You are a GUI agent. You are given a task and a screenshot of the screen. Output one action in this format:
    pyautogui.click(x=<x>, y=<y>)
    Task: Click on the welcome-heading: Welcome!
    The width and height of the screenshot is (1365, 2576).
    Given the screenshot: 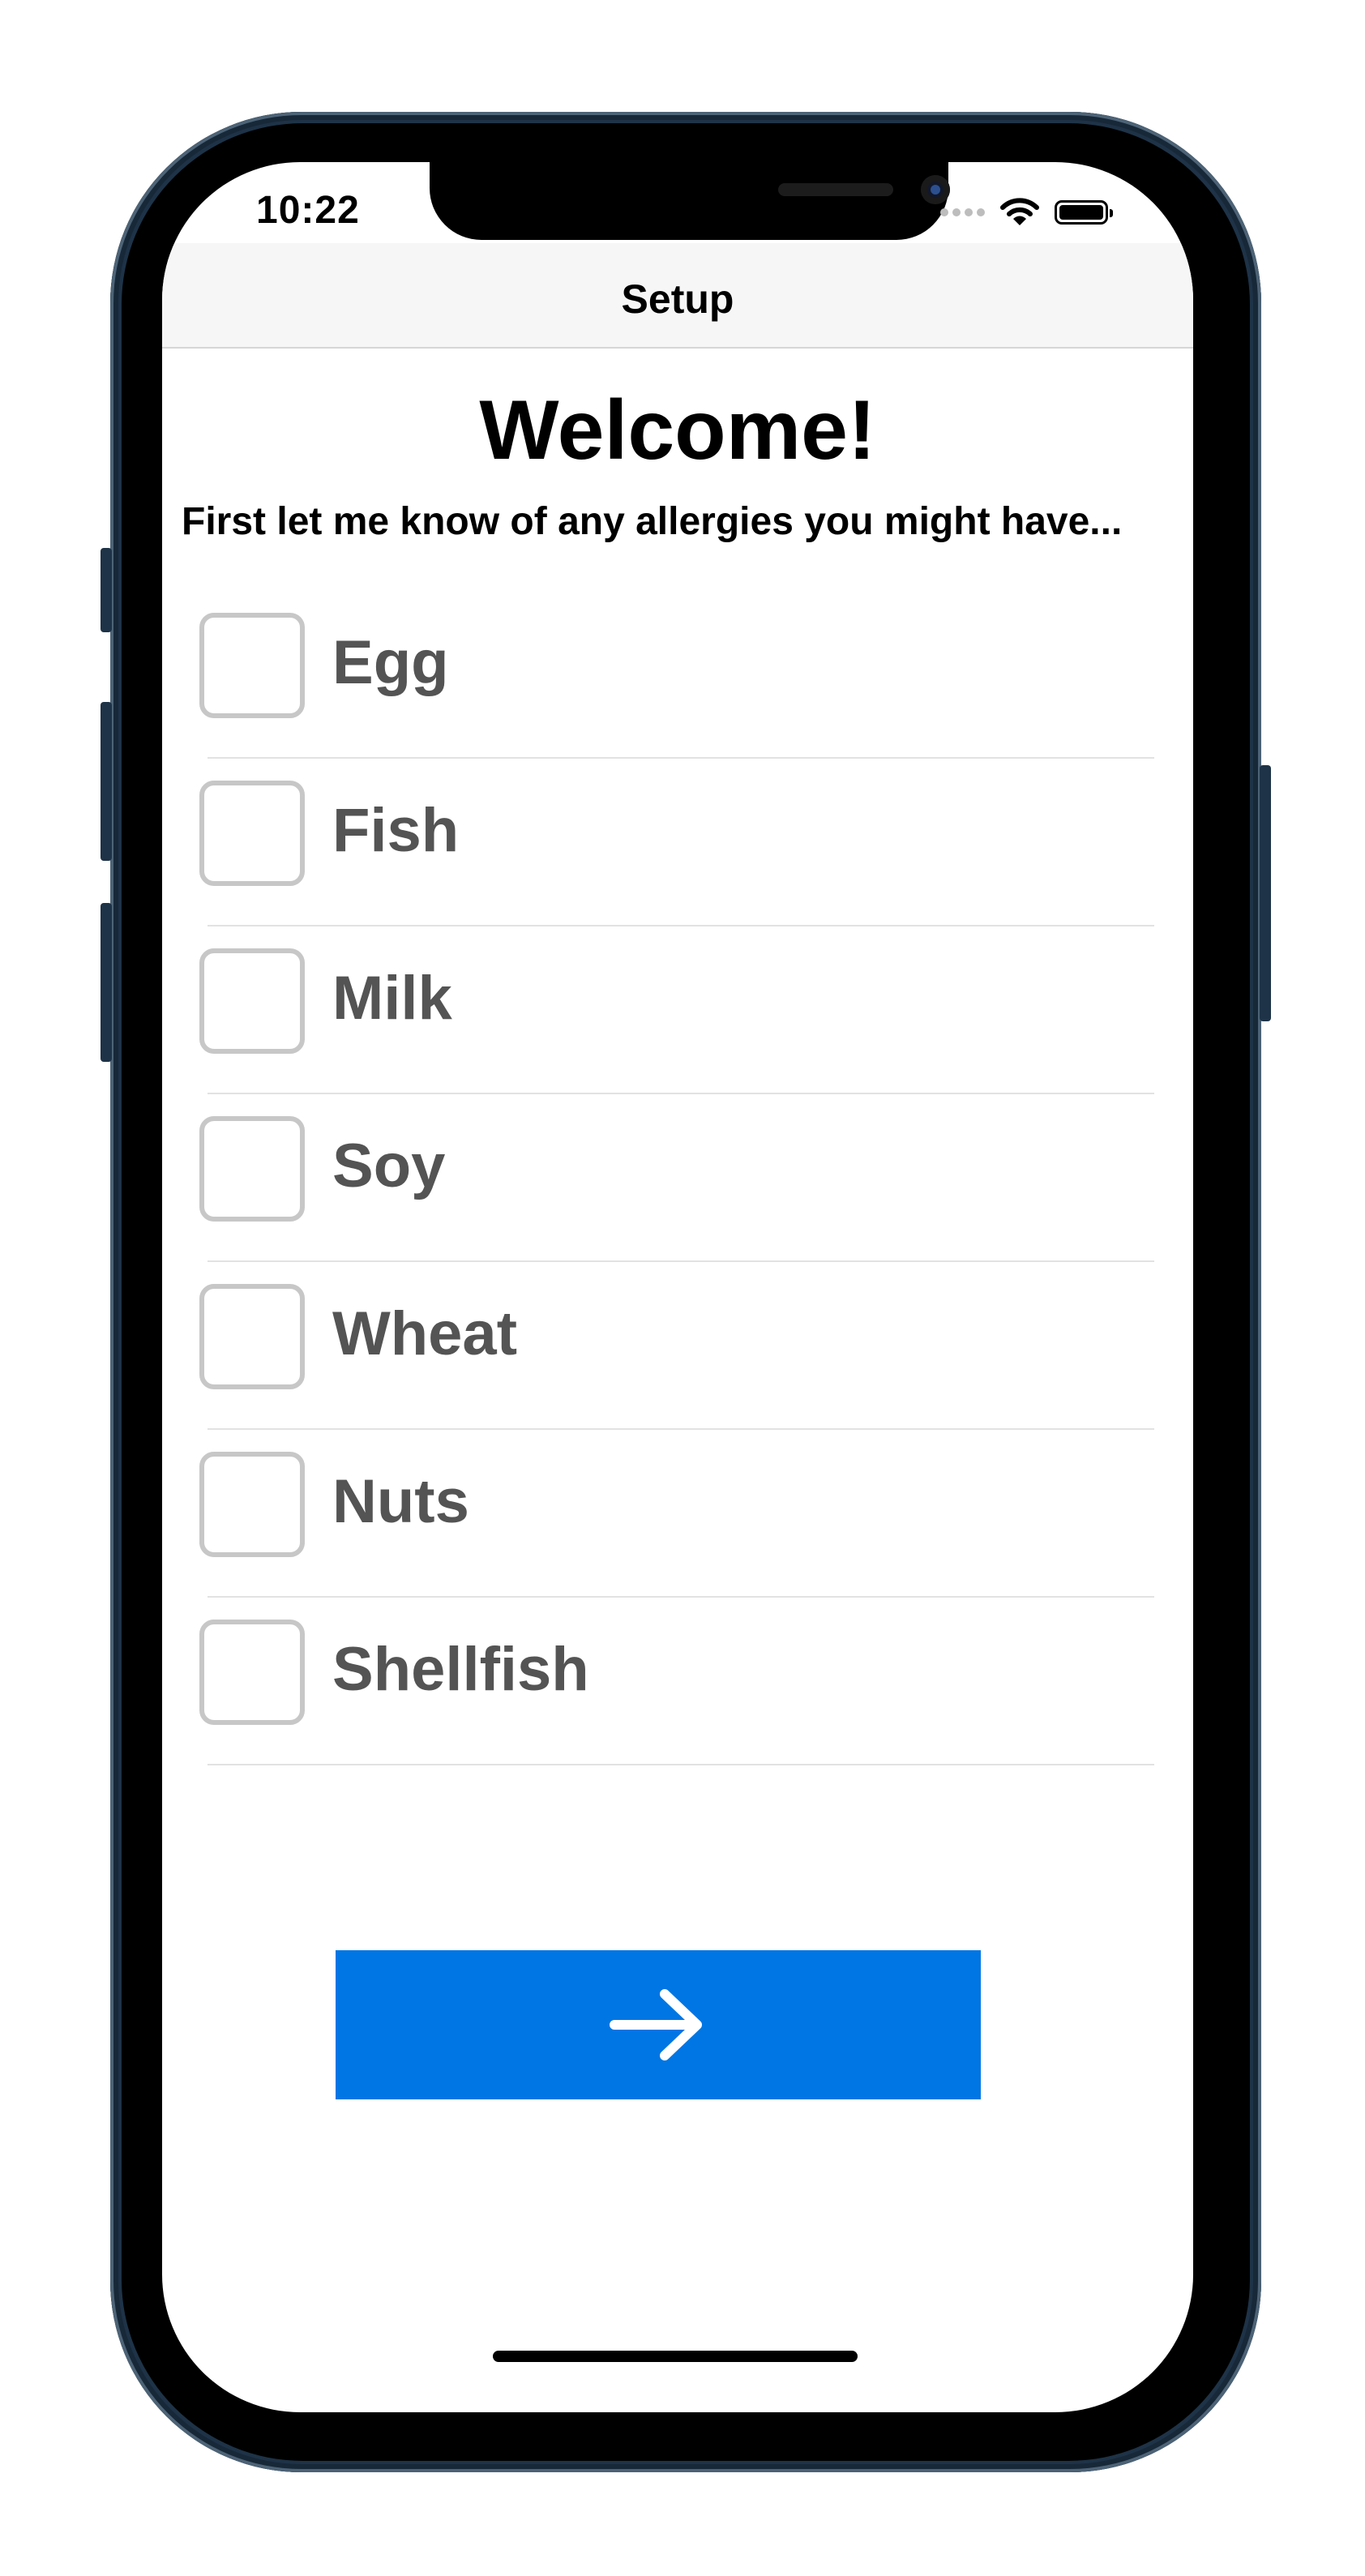 What is the action you would take?
    pyautogui.click(x=677, y=430)
    